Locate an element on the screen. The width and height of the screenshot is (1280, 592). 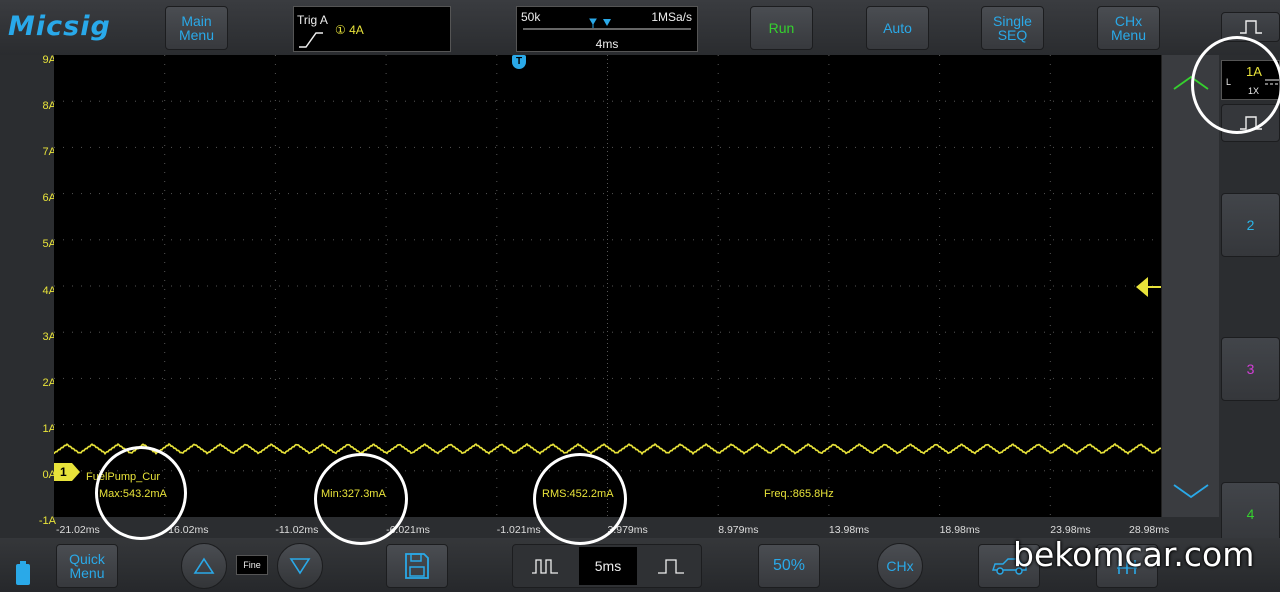
adjust-down-button is located at coordinates (300, 566).